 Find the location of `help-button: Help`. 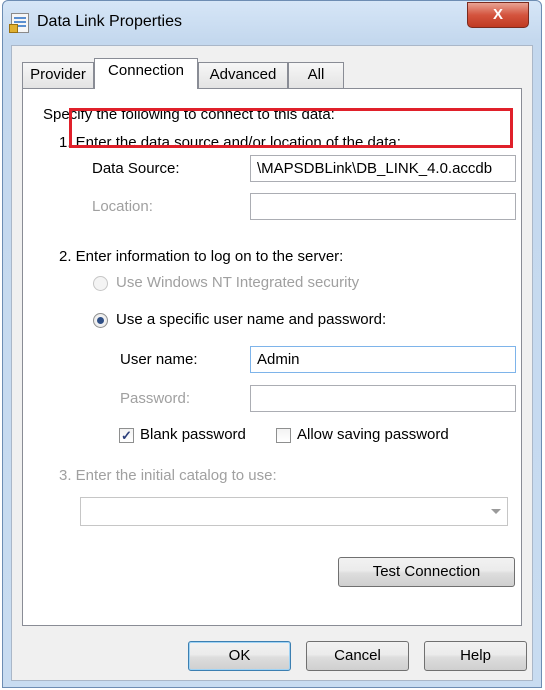

help-button: Help is located at coordinates (475, 656).